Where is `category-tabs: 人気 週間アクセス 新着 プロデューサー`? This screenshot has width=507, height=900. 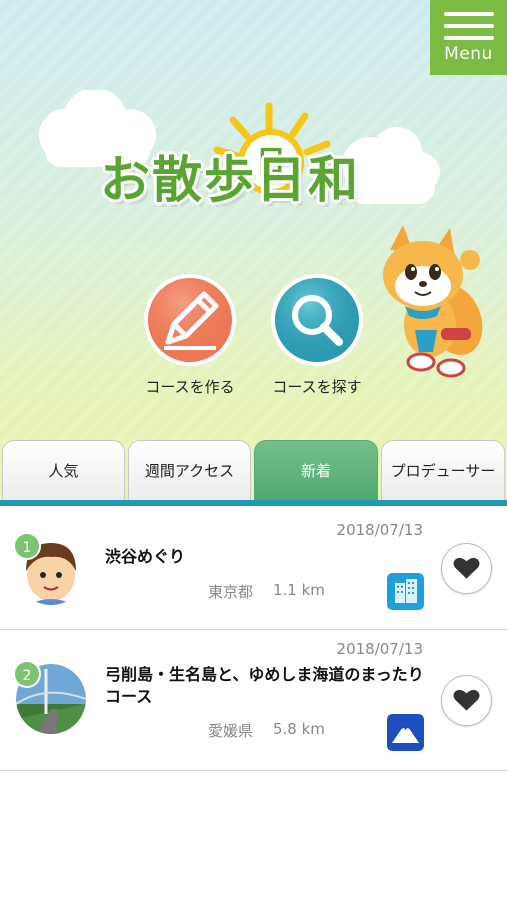 category-tabs: 人気 週間アクセス 新着 プロデューサー is located at coordinates (253, 473).